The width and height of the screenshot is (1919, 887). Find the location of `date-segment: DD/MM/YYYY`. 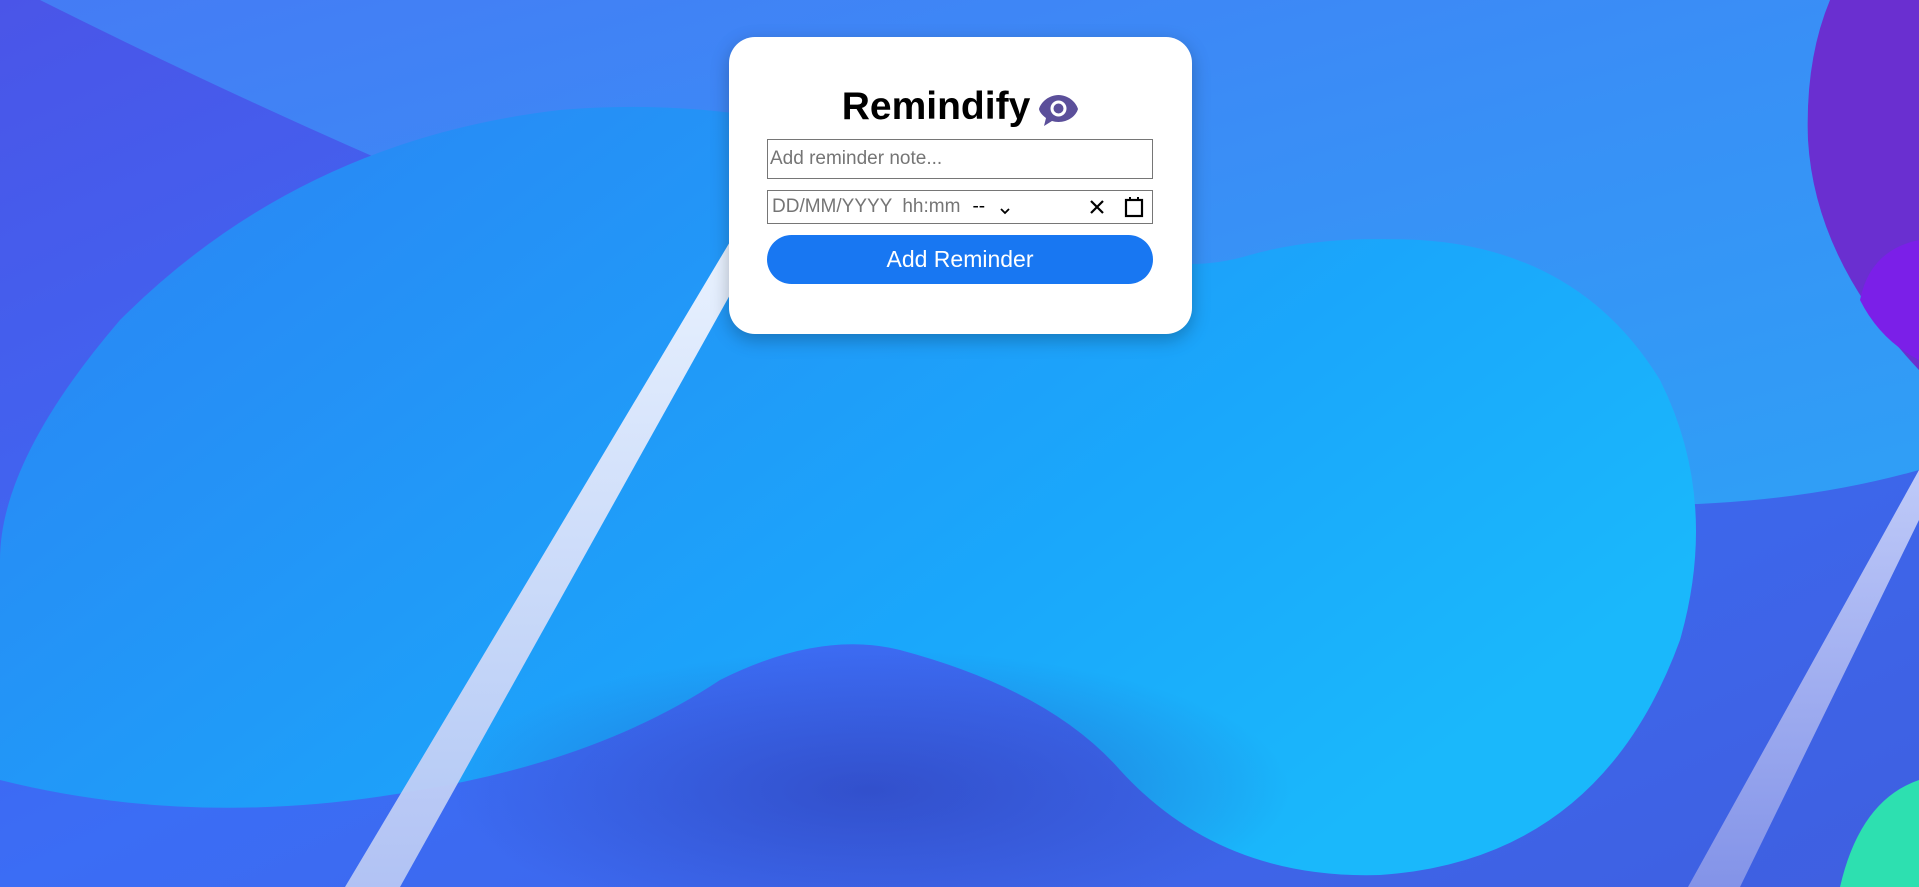

date-segment: DD/MM/YYYY is located at coordinates (832, 207).